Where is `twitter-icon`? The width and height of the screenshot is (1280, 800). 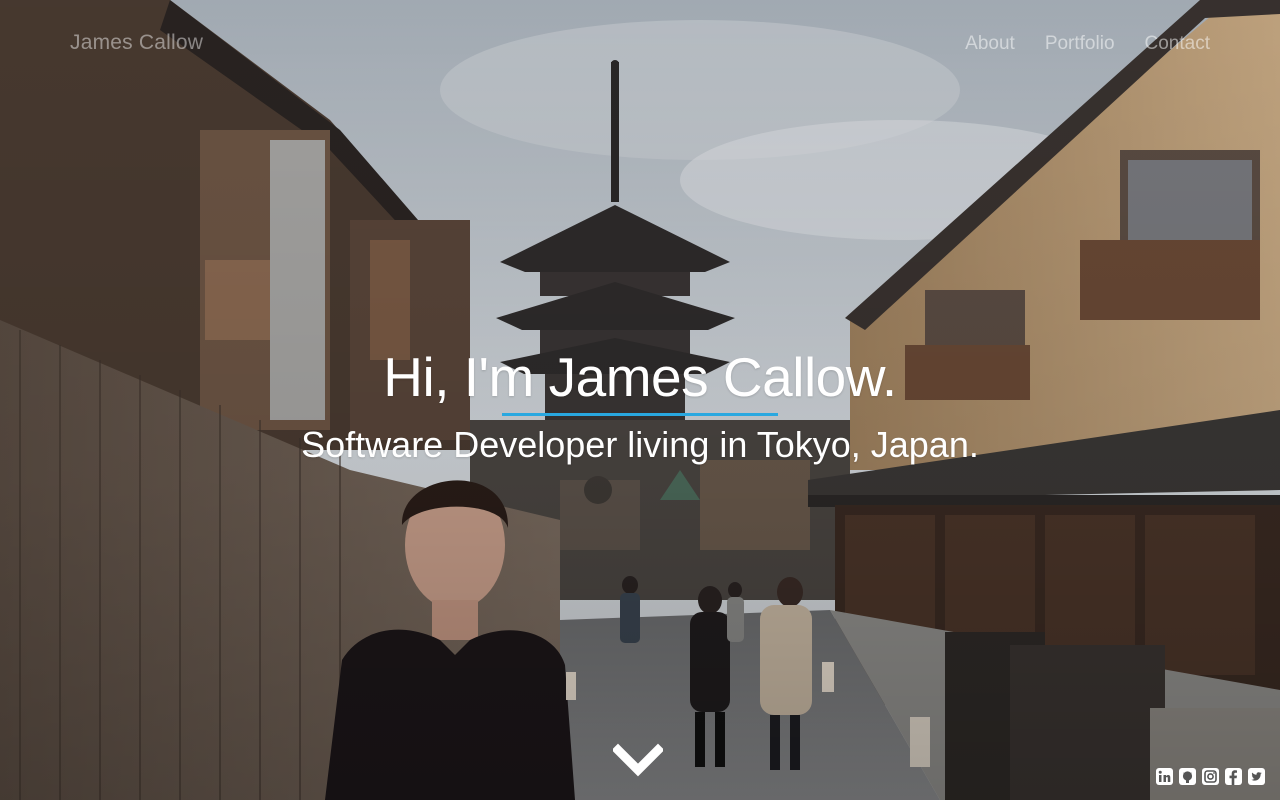 twitter-icon is located at coordinates (1256, 776).